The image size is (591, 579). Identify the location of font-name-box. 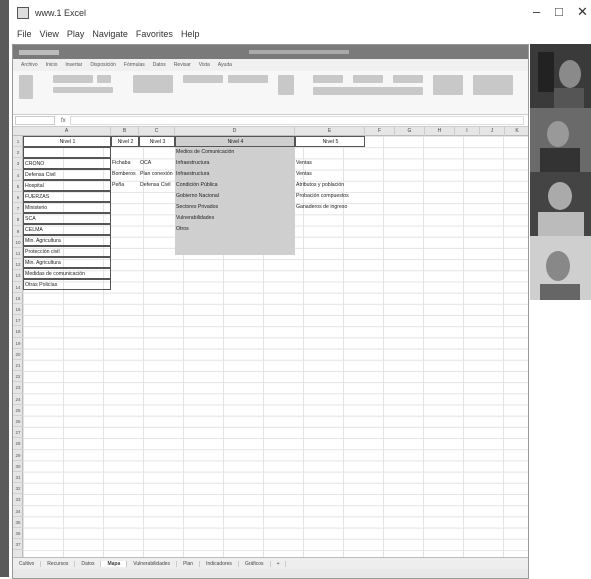
(73, 79).